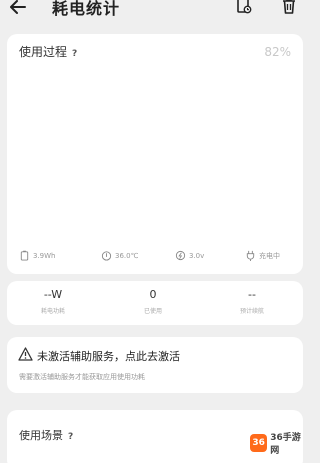 The width and height of the screenshot is (320, 463). What do you see at coordinates (277, 52) in the screenshot?
I see `battery-percent: 82%` at bounding box center [277, 52].